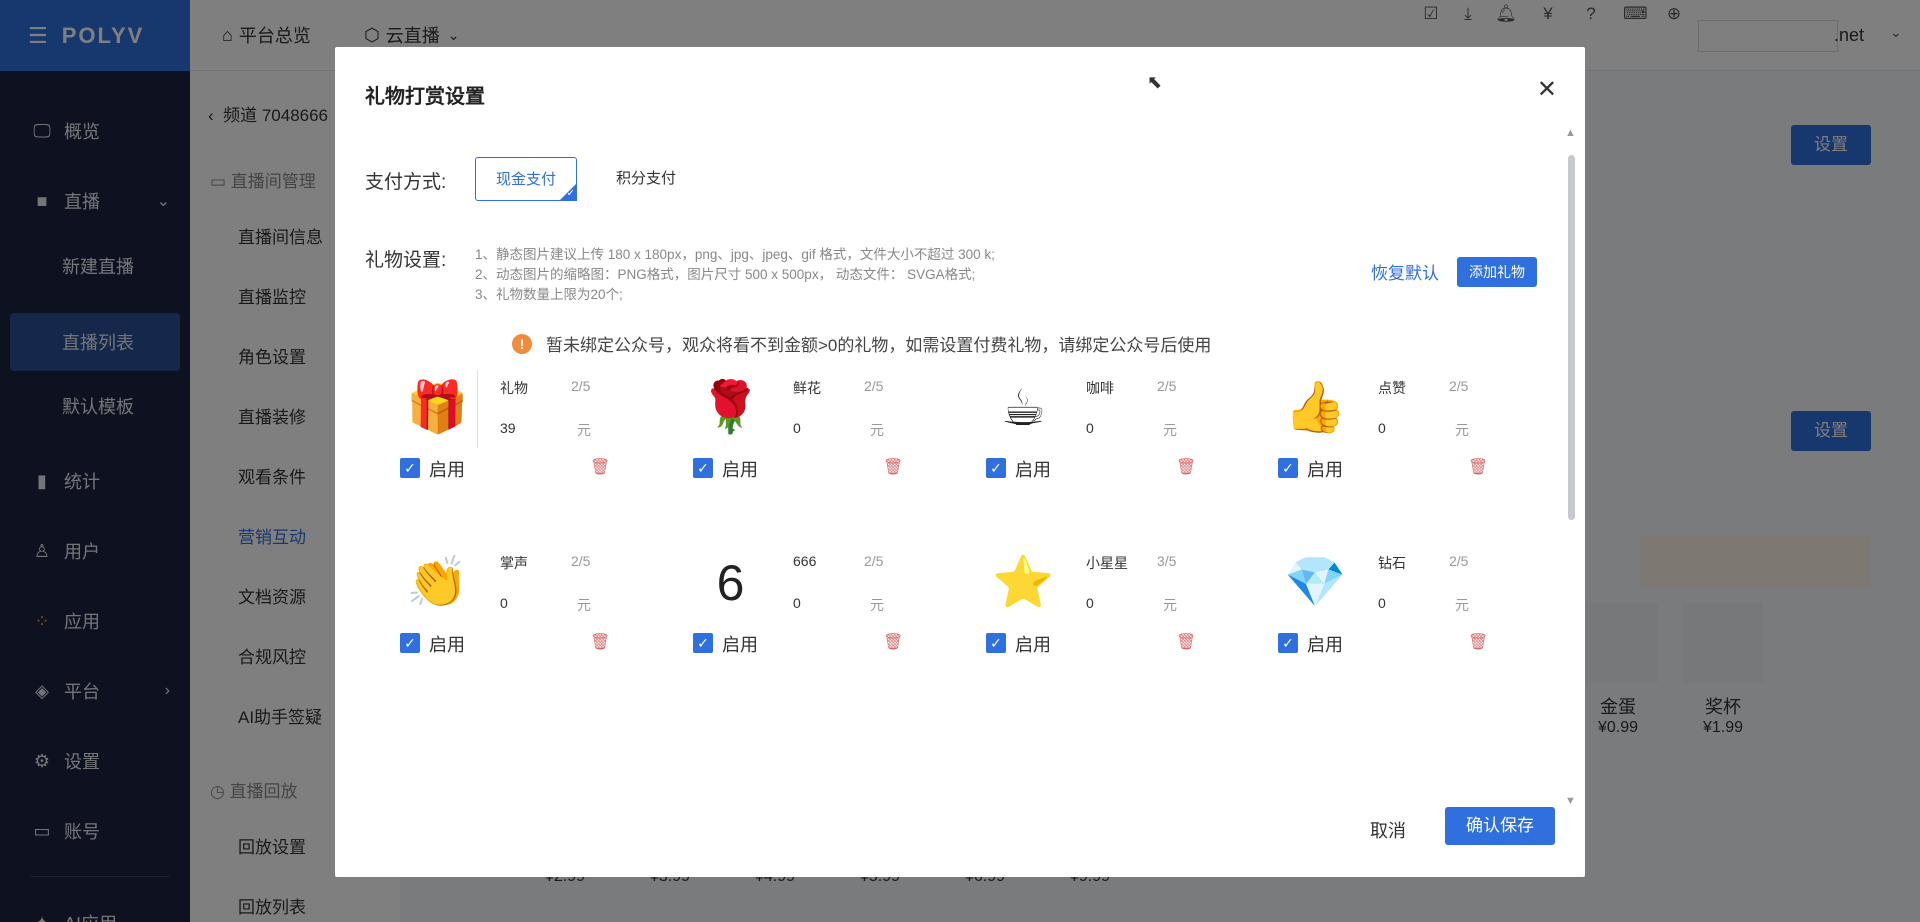  Describe the element at coordinates (1388, 830) in the screenshot. I see `cancel-button: 取消` at that location.